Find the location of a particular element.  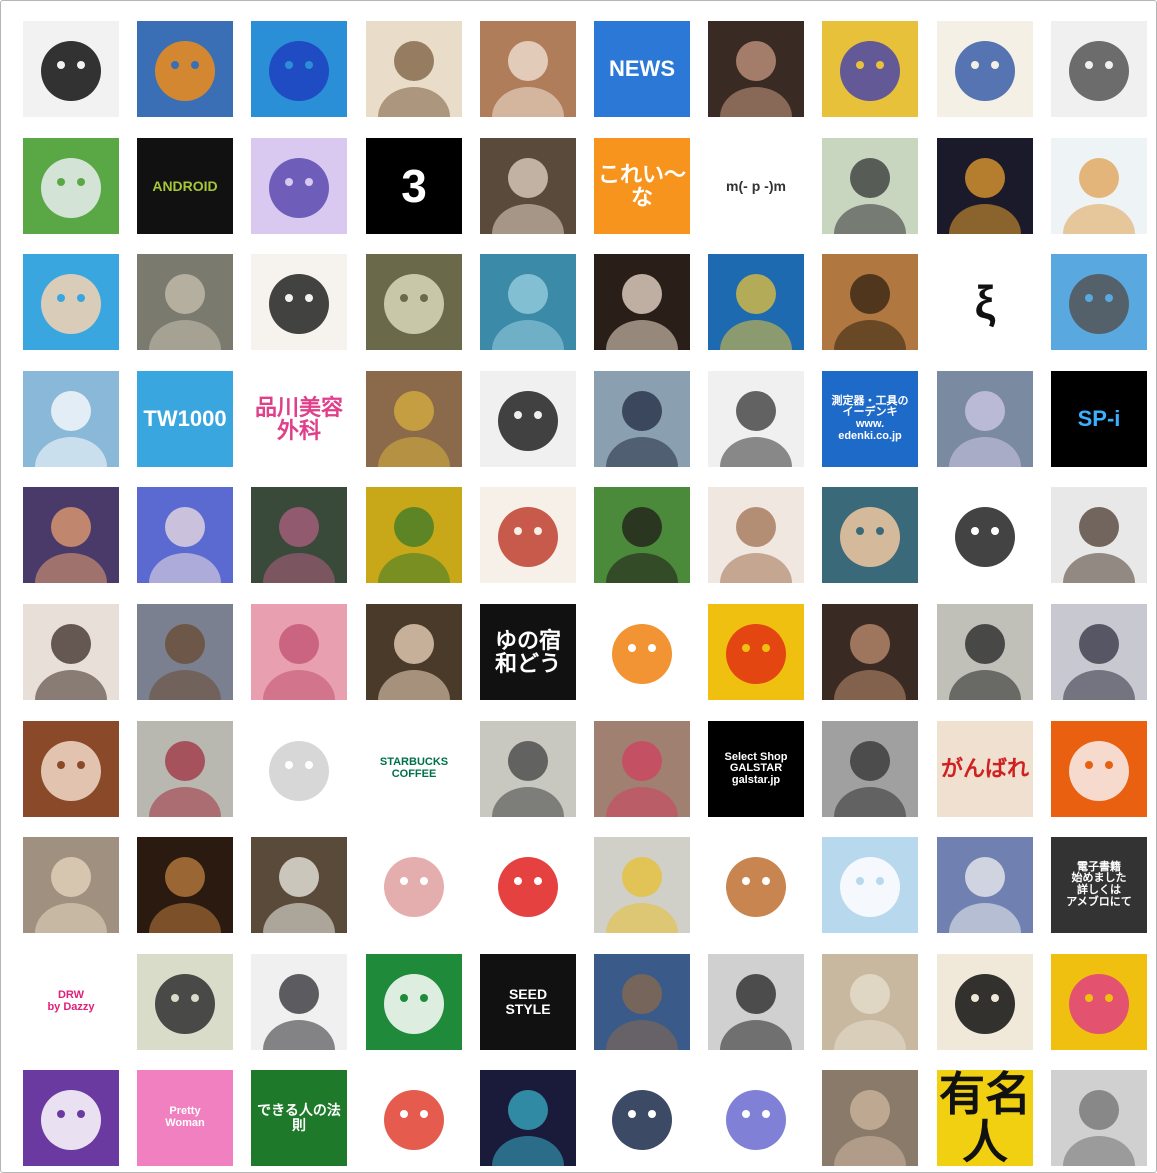

avatar-tile: m(- p -)m is located at coordinates (756, 186).